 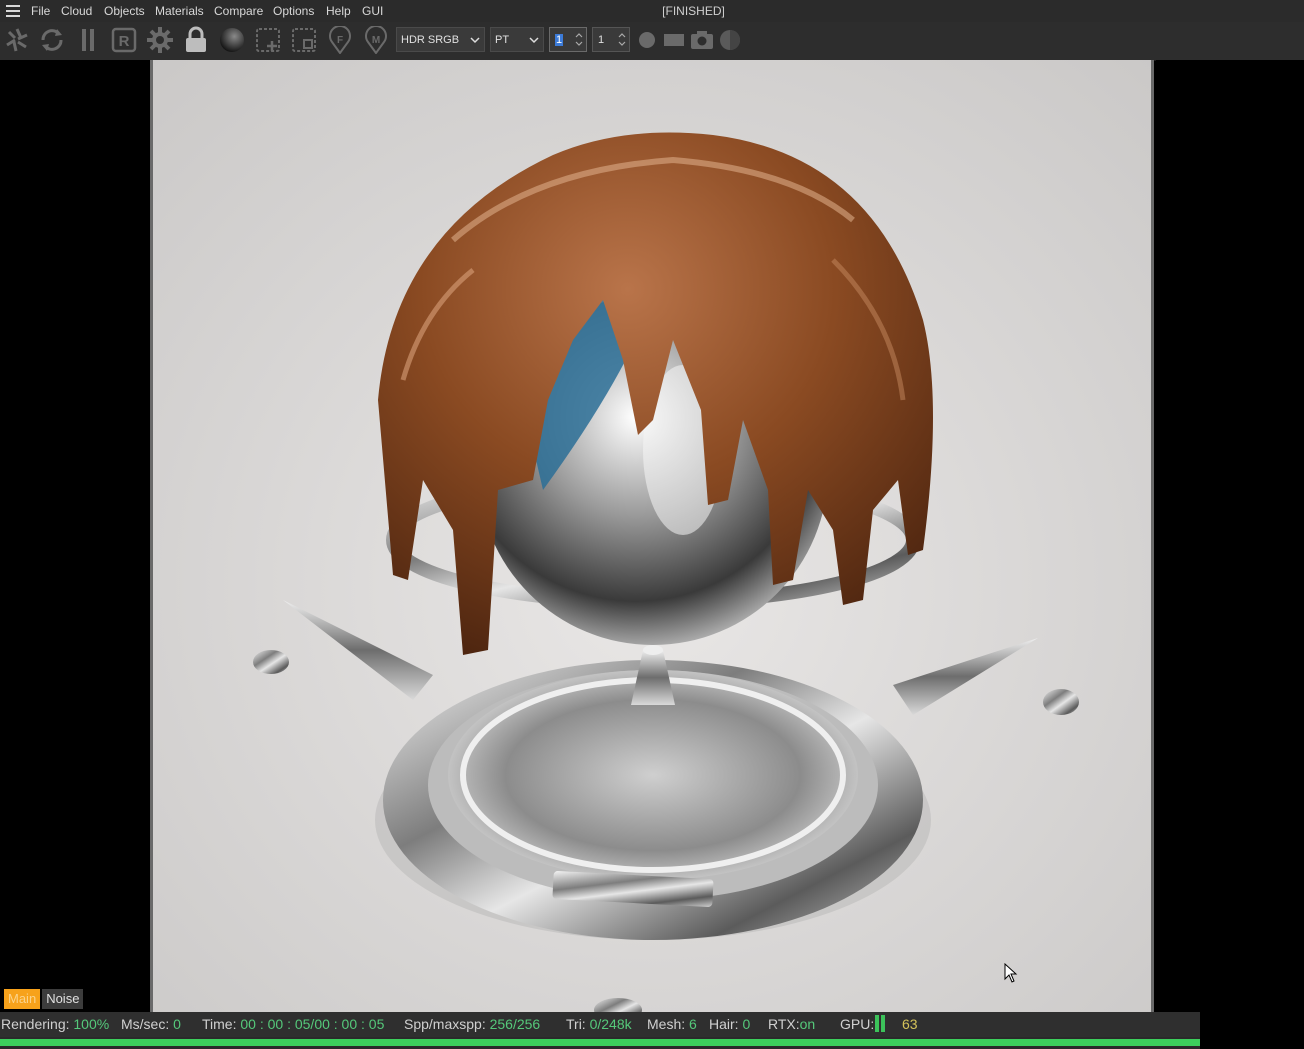 I want to click on mouse-cursor-icon, so click(x=1011, y=973).